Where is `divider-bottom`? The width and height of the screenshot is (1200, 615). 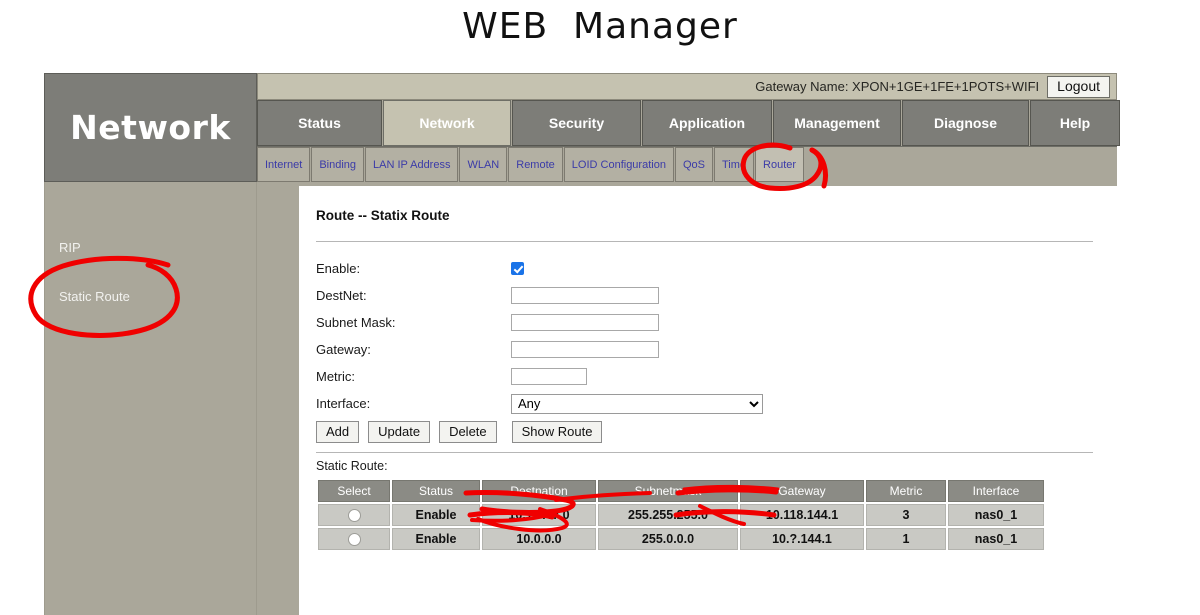
divider-bottom is located at coordinates (704, 452).